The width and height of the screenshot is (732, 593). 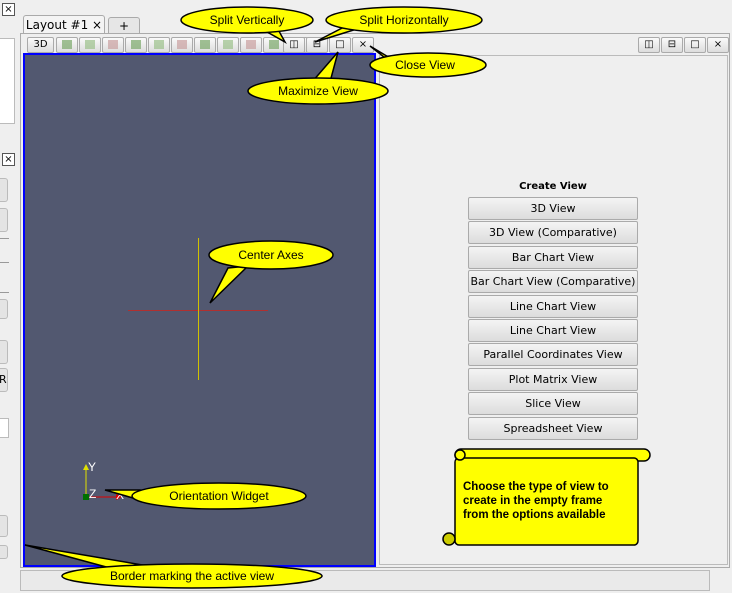 I want to click on callout-border: Border marking the active view, so click(x=192, y=576).